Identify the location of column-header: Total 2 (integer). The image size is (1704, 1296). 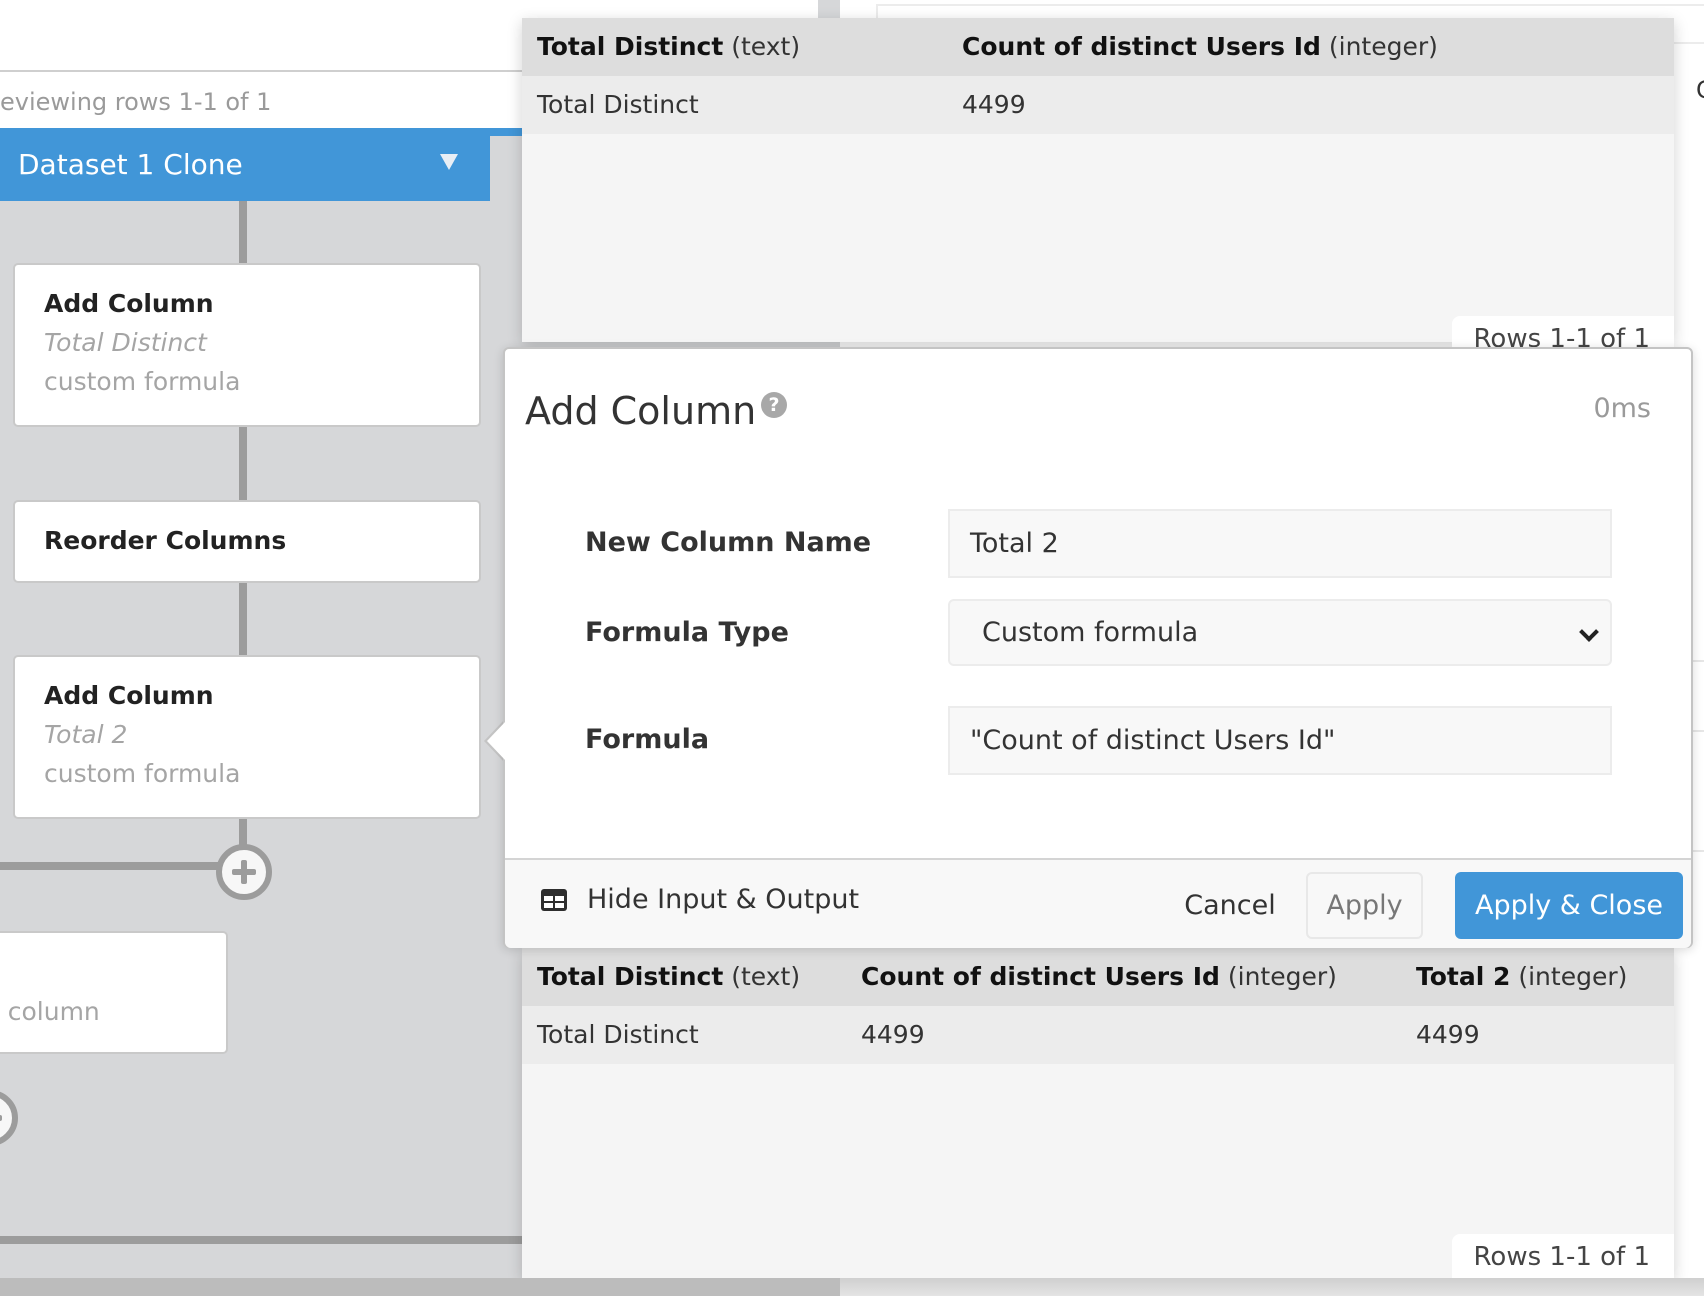
(1521, 976).